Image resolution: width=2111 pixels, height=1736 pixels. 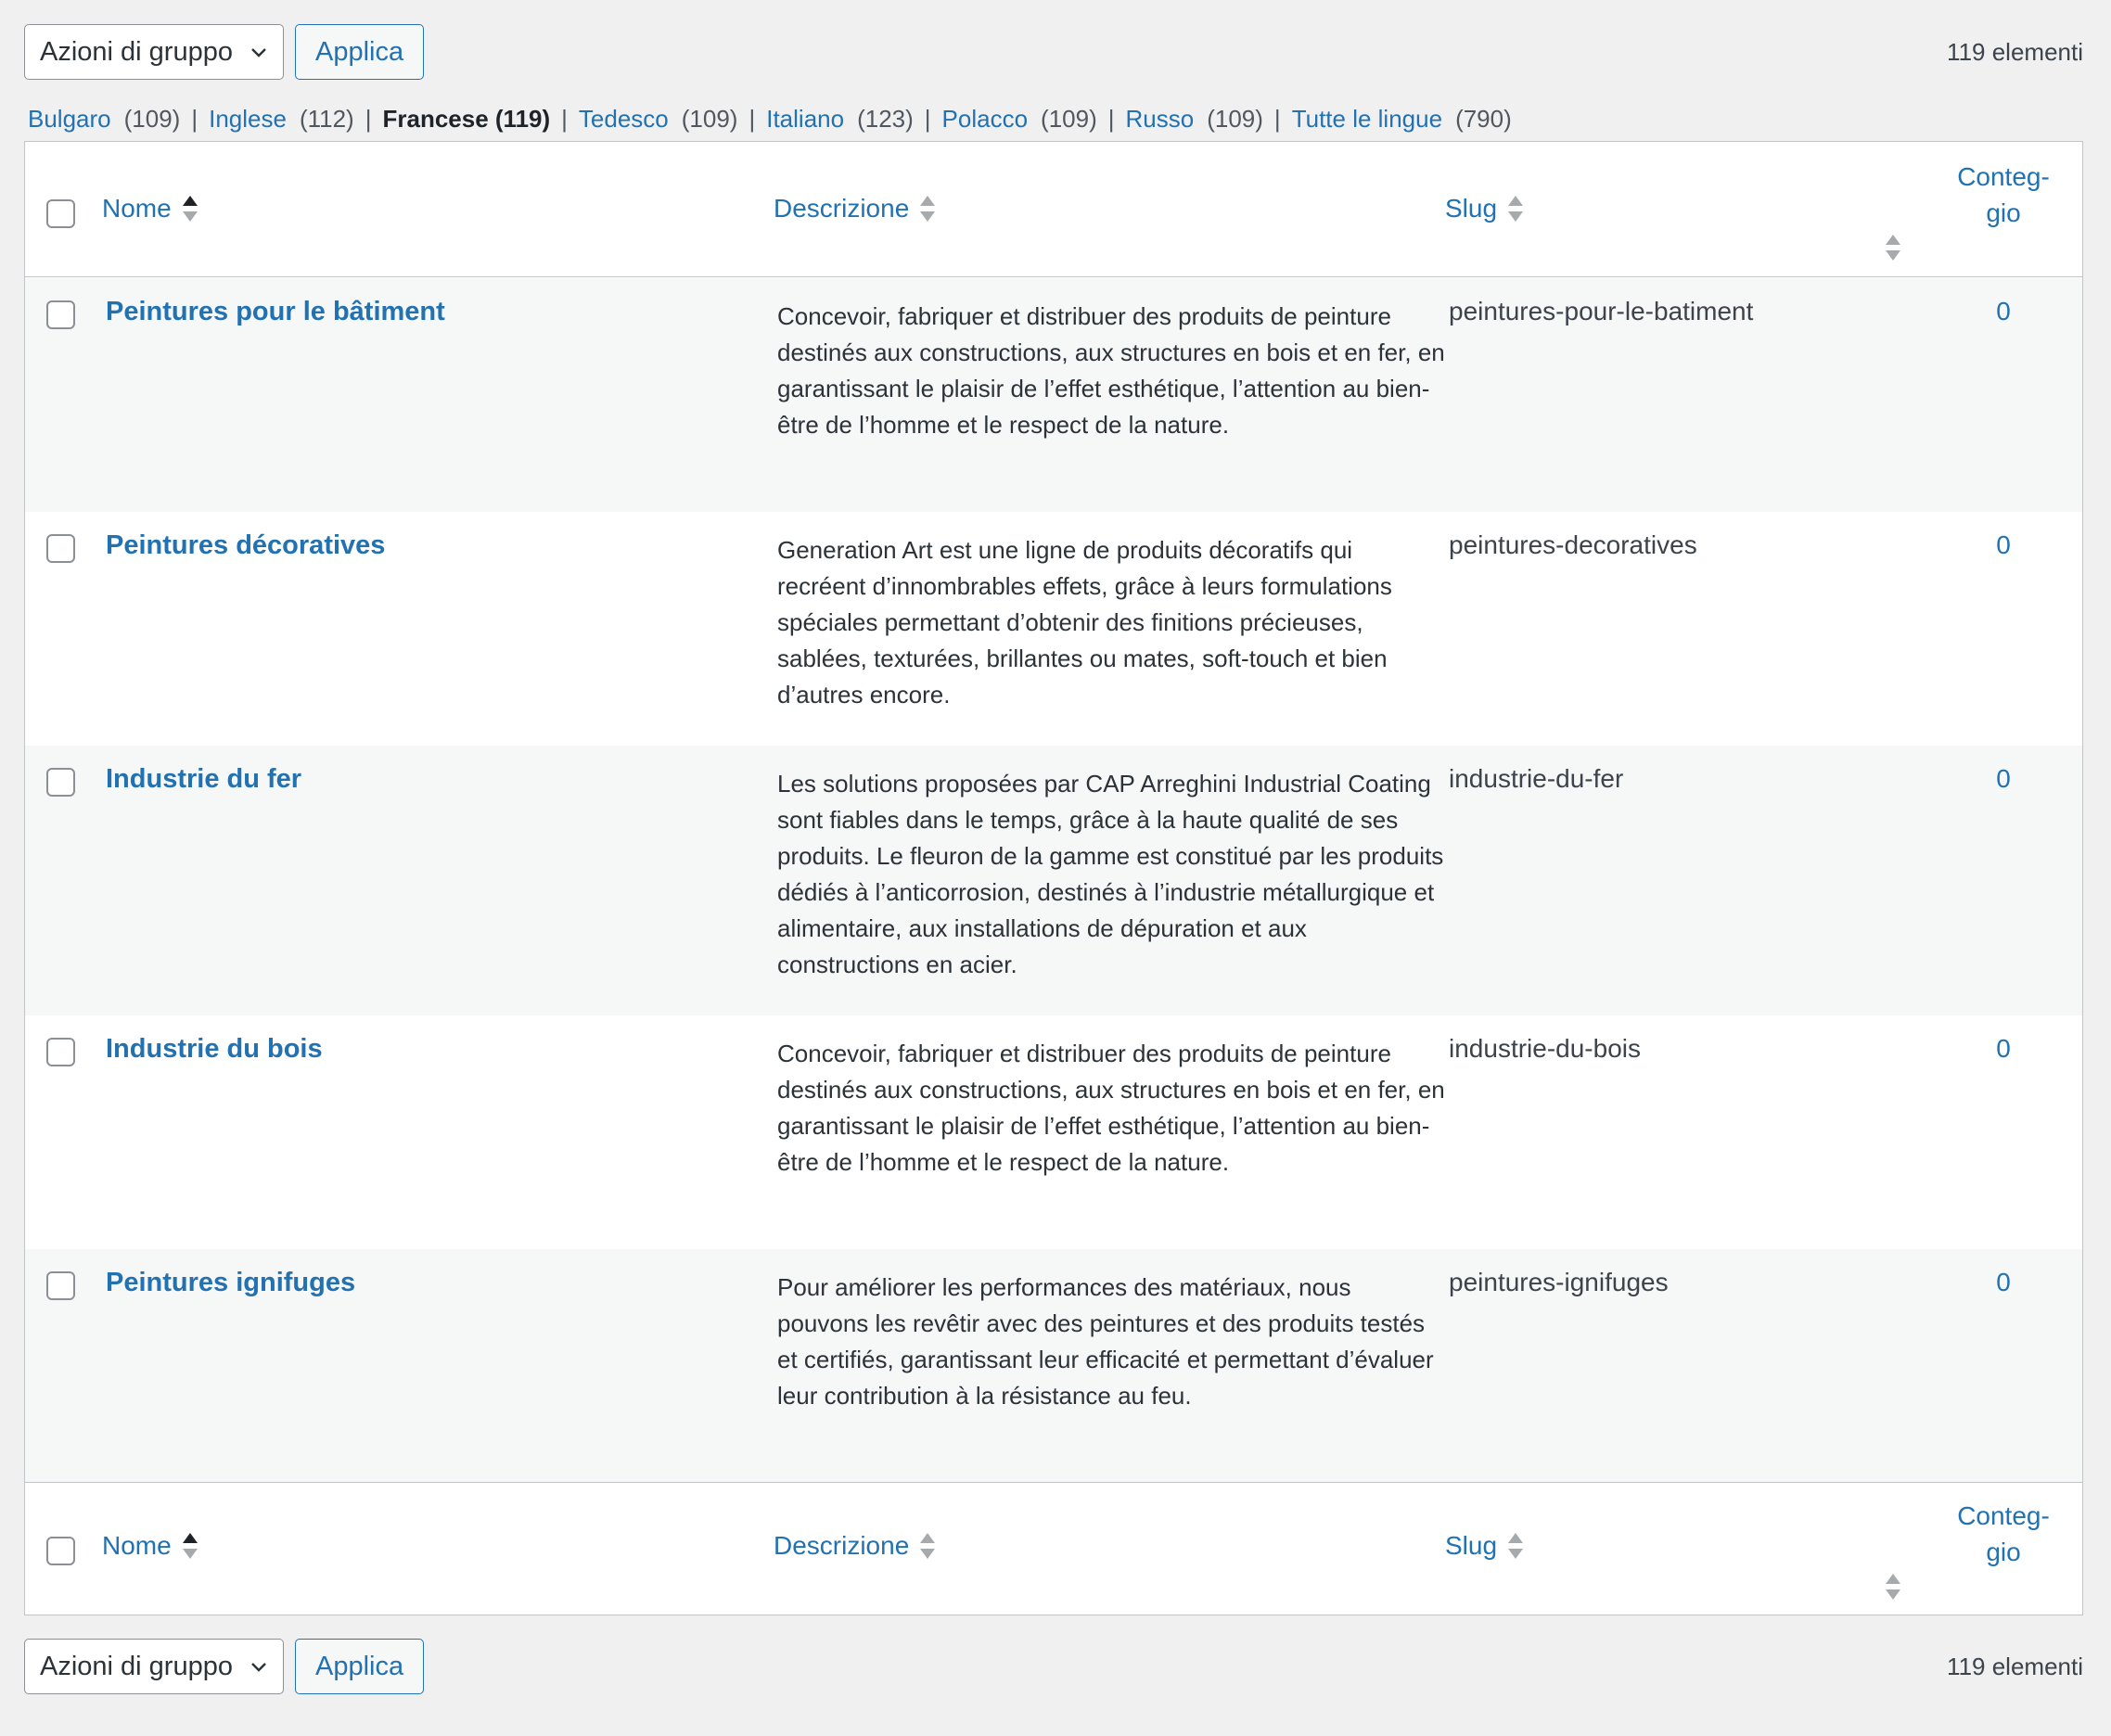 I want to click on language-count: (112), so click(x=326, y=119).